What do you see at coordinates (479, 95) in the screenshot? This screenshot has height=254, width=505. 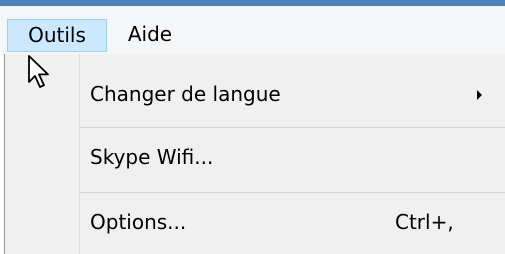 I see `chevron-right-icon` at bounding box center [479, 95].